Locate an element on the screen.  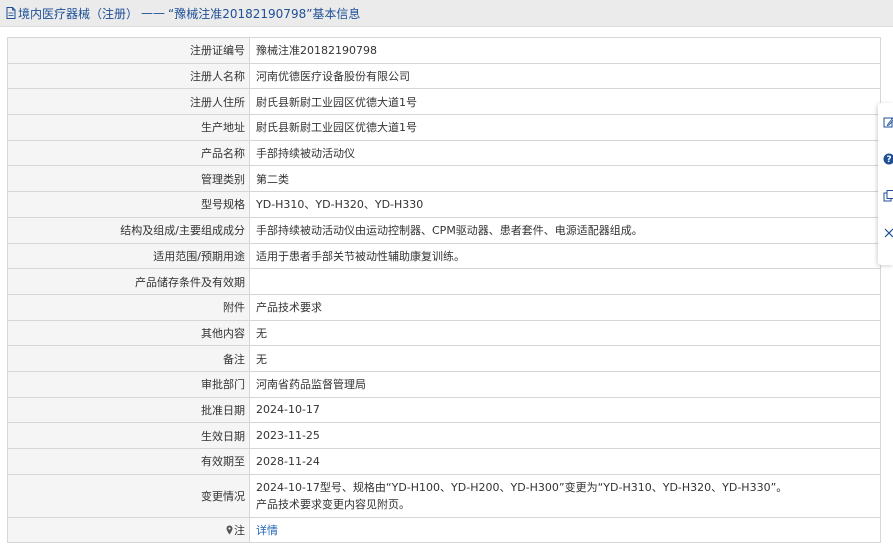
row-label: 附件 is located at coordinates (128, 307).